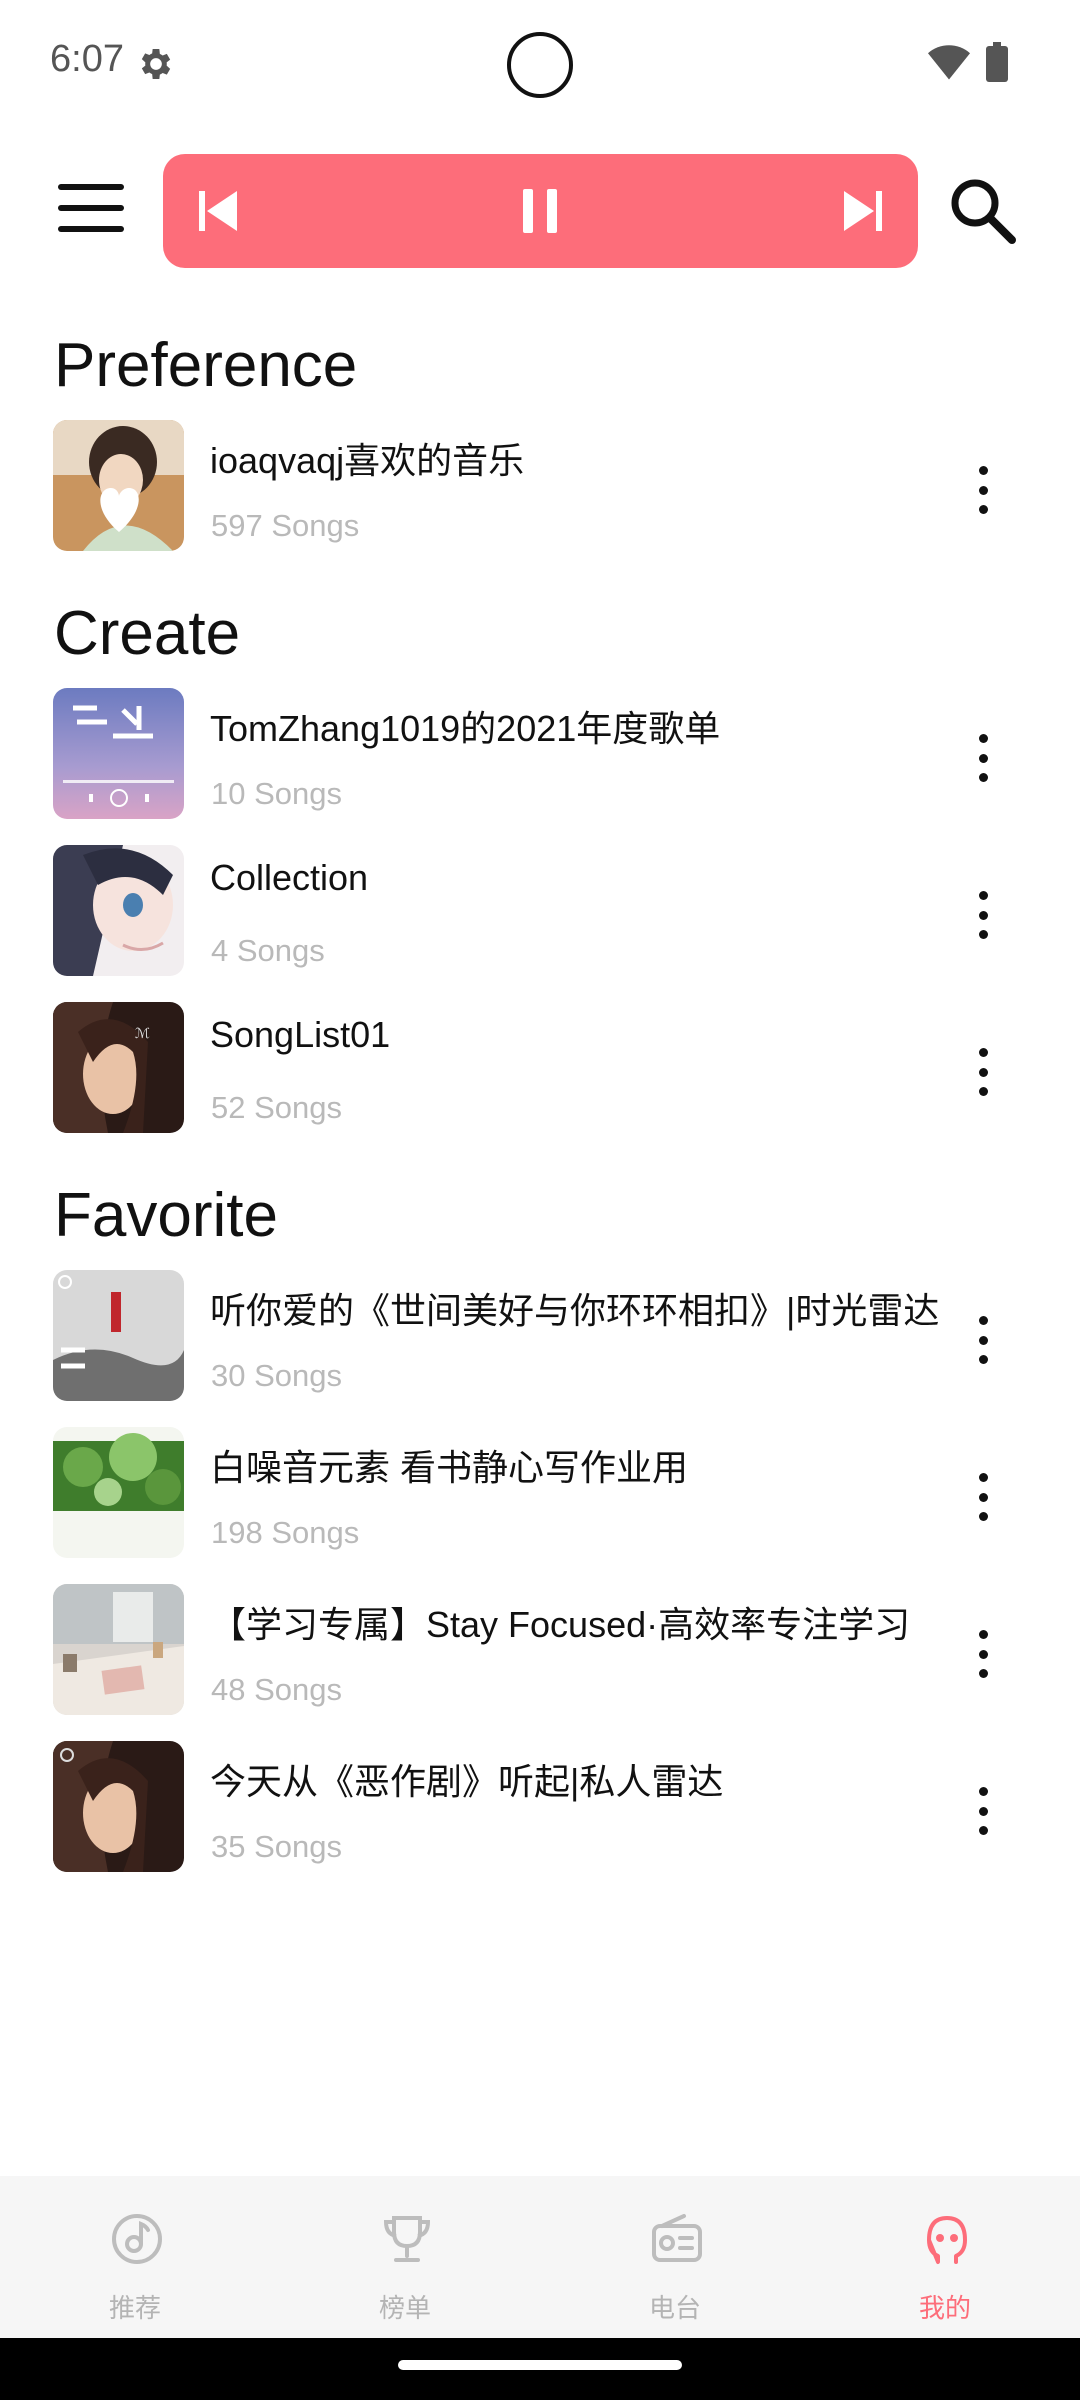  I want to click on tab-label: 我的, so click(944, 2308).